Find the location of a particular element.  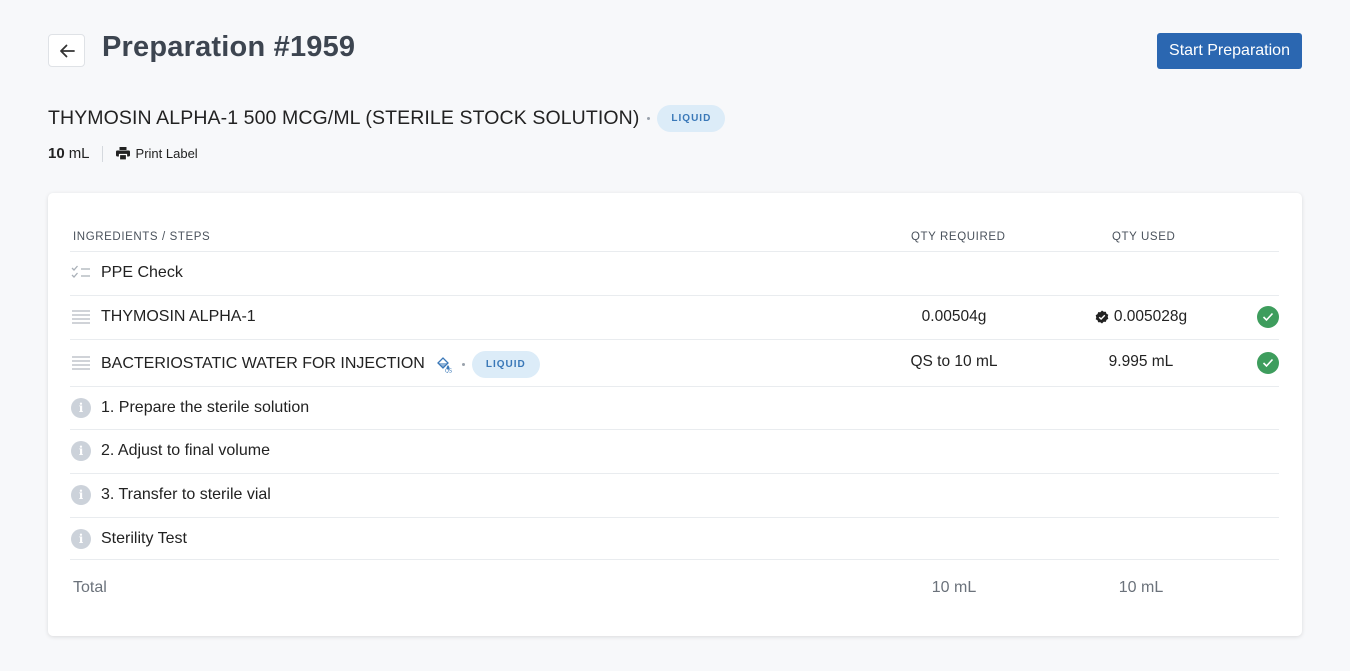

start-preparation-button: Start Preparation is located at coordinates (1229, 51).